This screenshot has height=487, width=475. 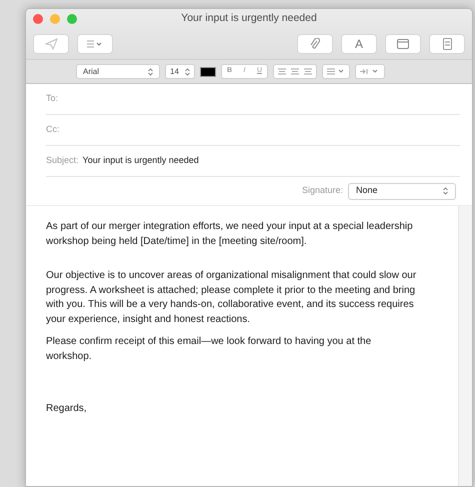 I want to click on paperclip-icon, so click(x=315, y=44).